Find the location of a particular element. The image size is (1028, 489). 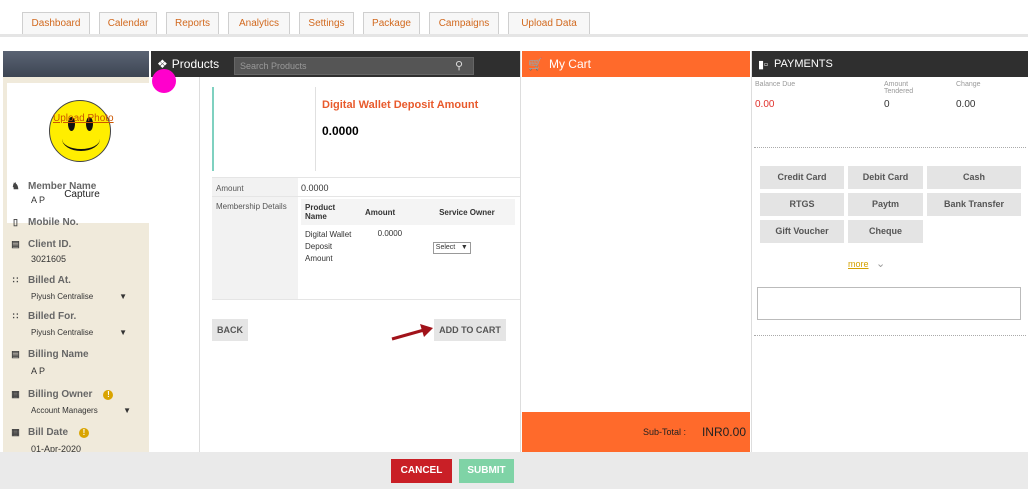

balance-due-value: 0.00 is located at coordinates (765, 104).